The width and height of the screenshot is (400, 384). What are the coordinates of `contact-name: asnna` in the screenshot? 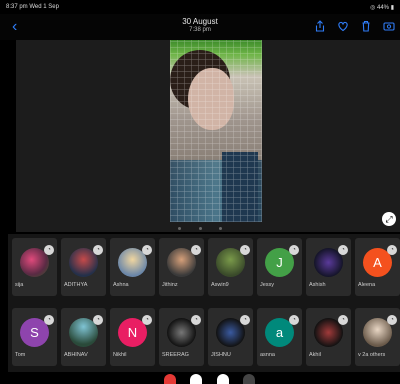 It's located at (267, 355).